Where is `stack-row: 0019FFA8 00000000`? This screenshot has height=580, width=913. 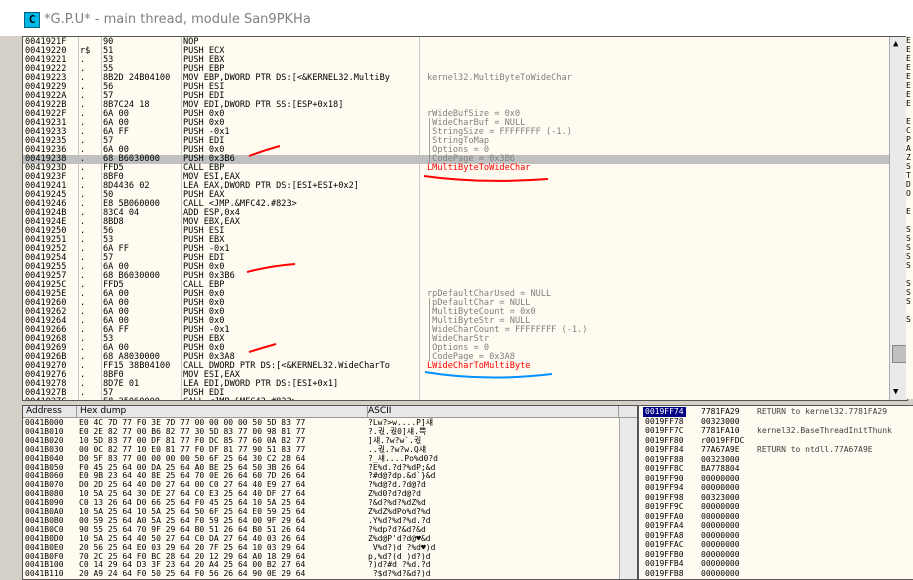 stack-row: 0019FFA8 00000000 is located at coordinates (776, 536).